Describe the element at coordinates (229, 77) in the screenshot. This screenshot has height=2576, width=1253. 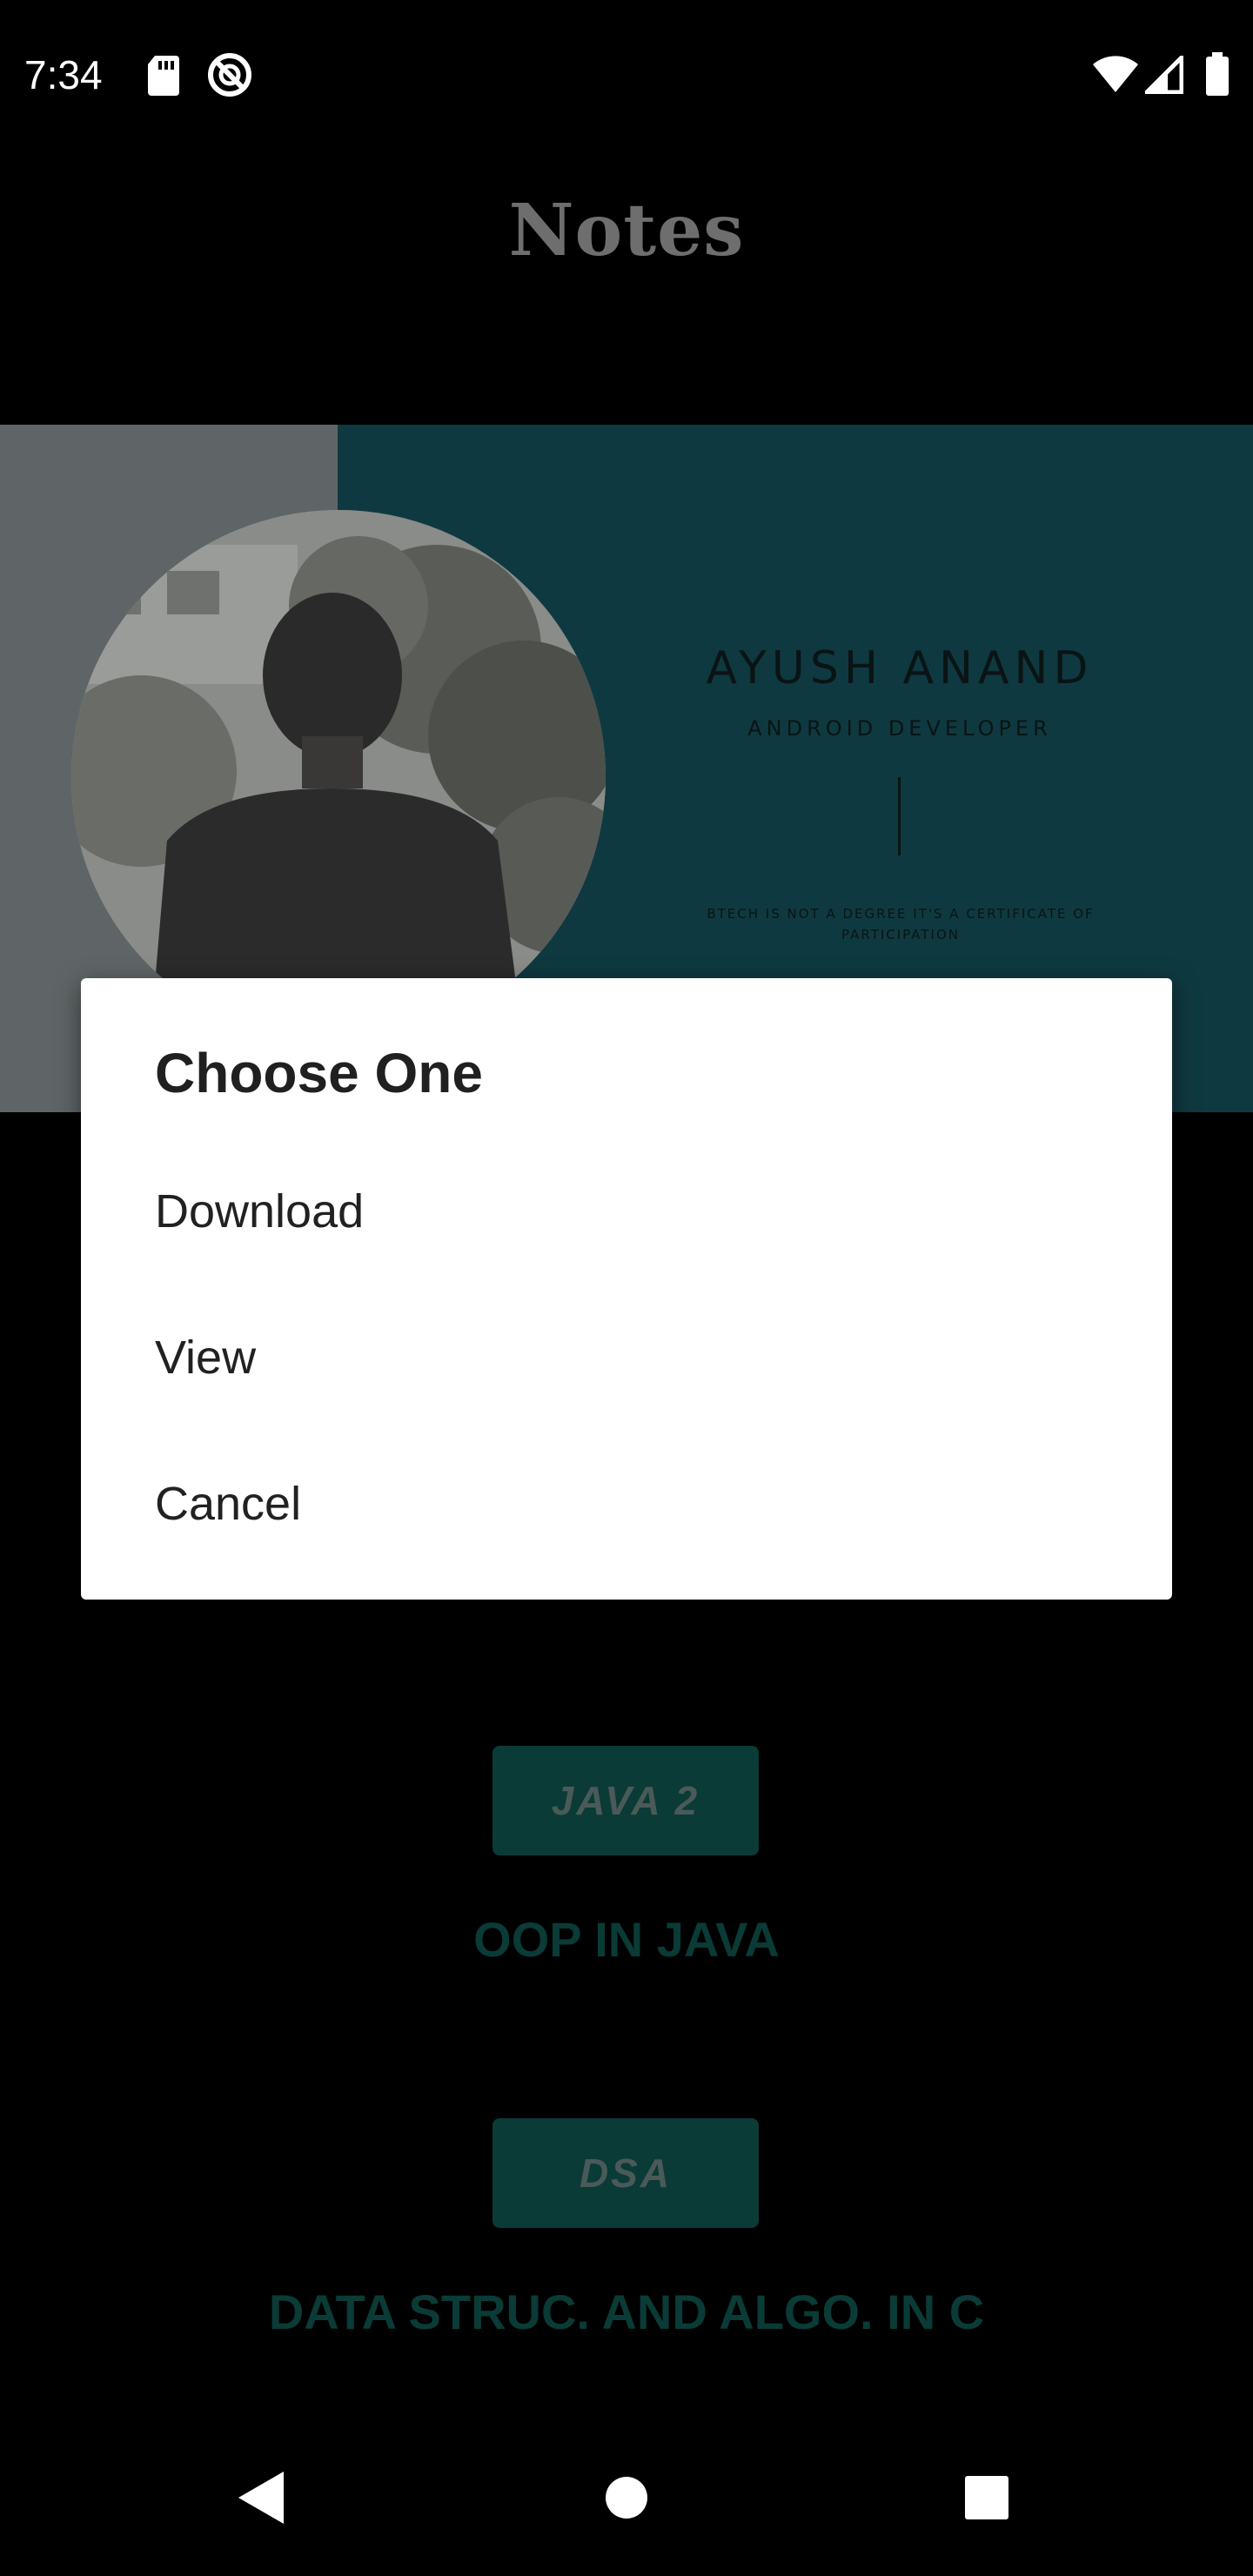
I see `do-not-disturb-icon` at that location.